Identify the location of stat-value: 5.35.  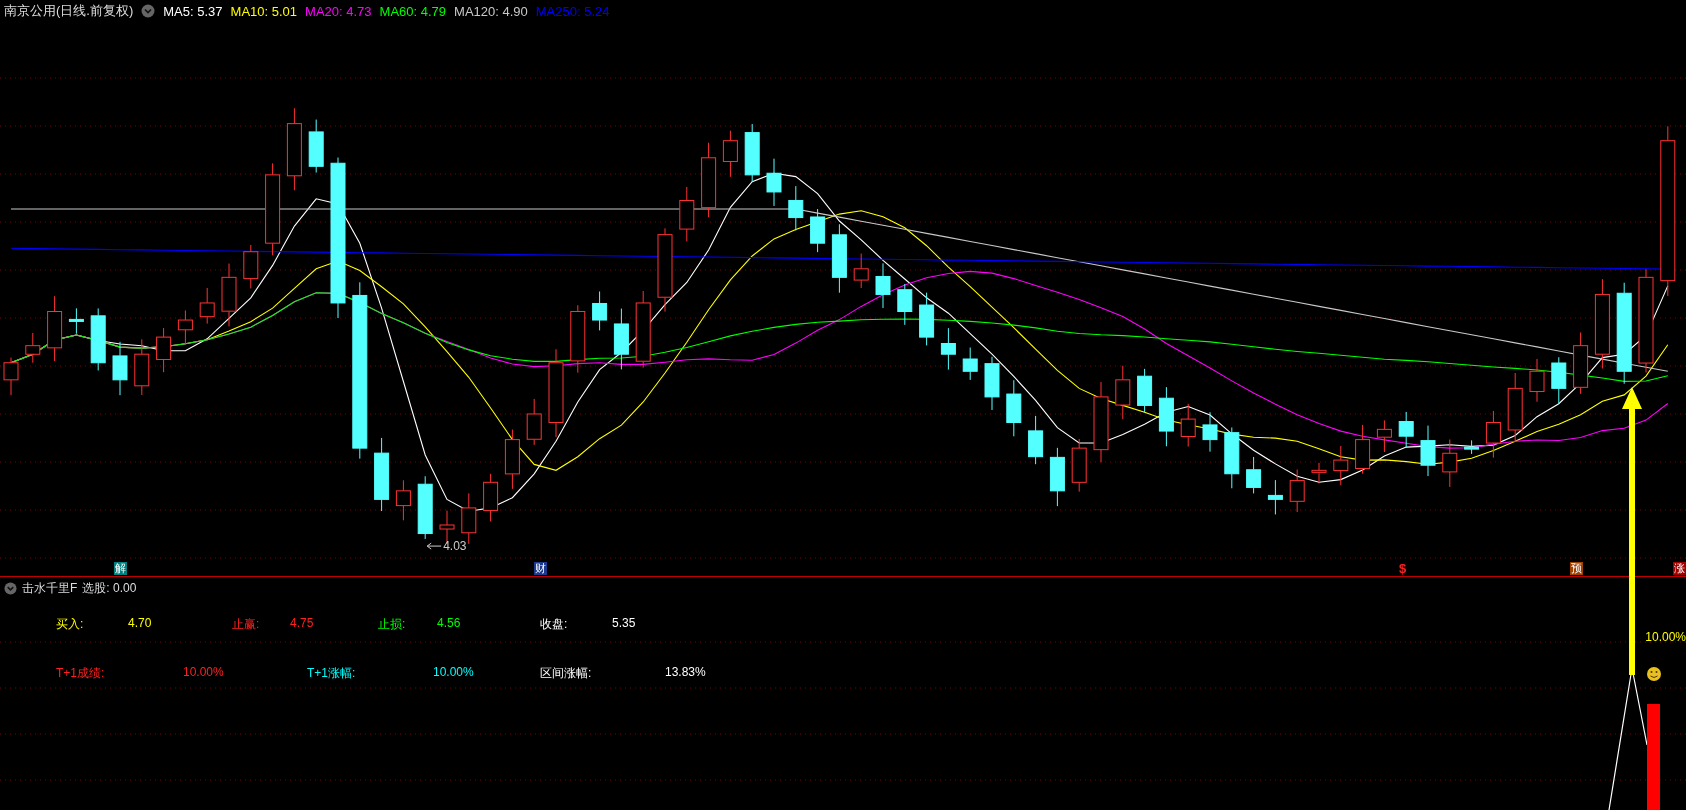
(624, 624).